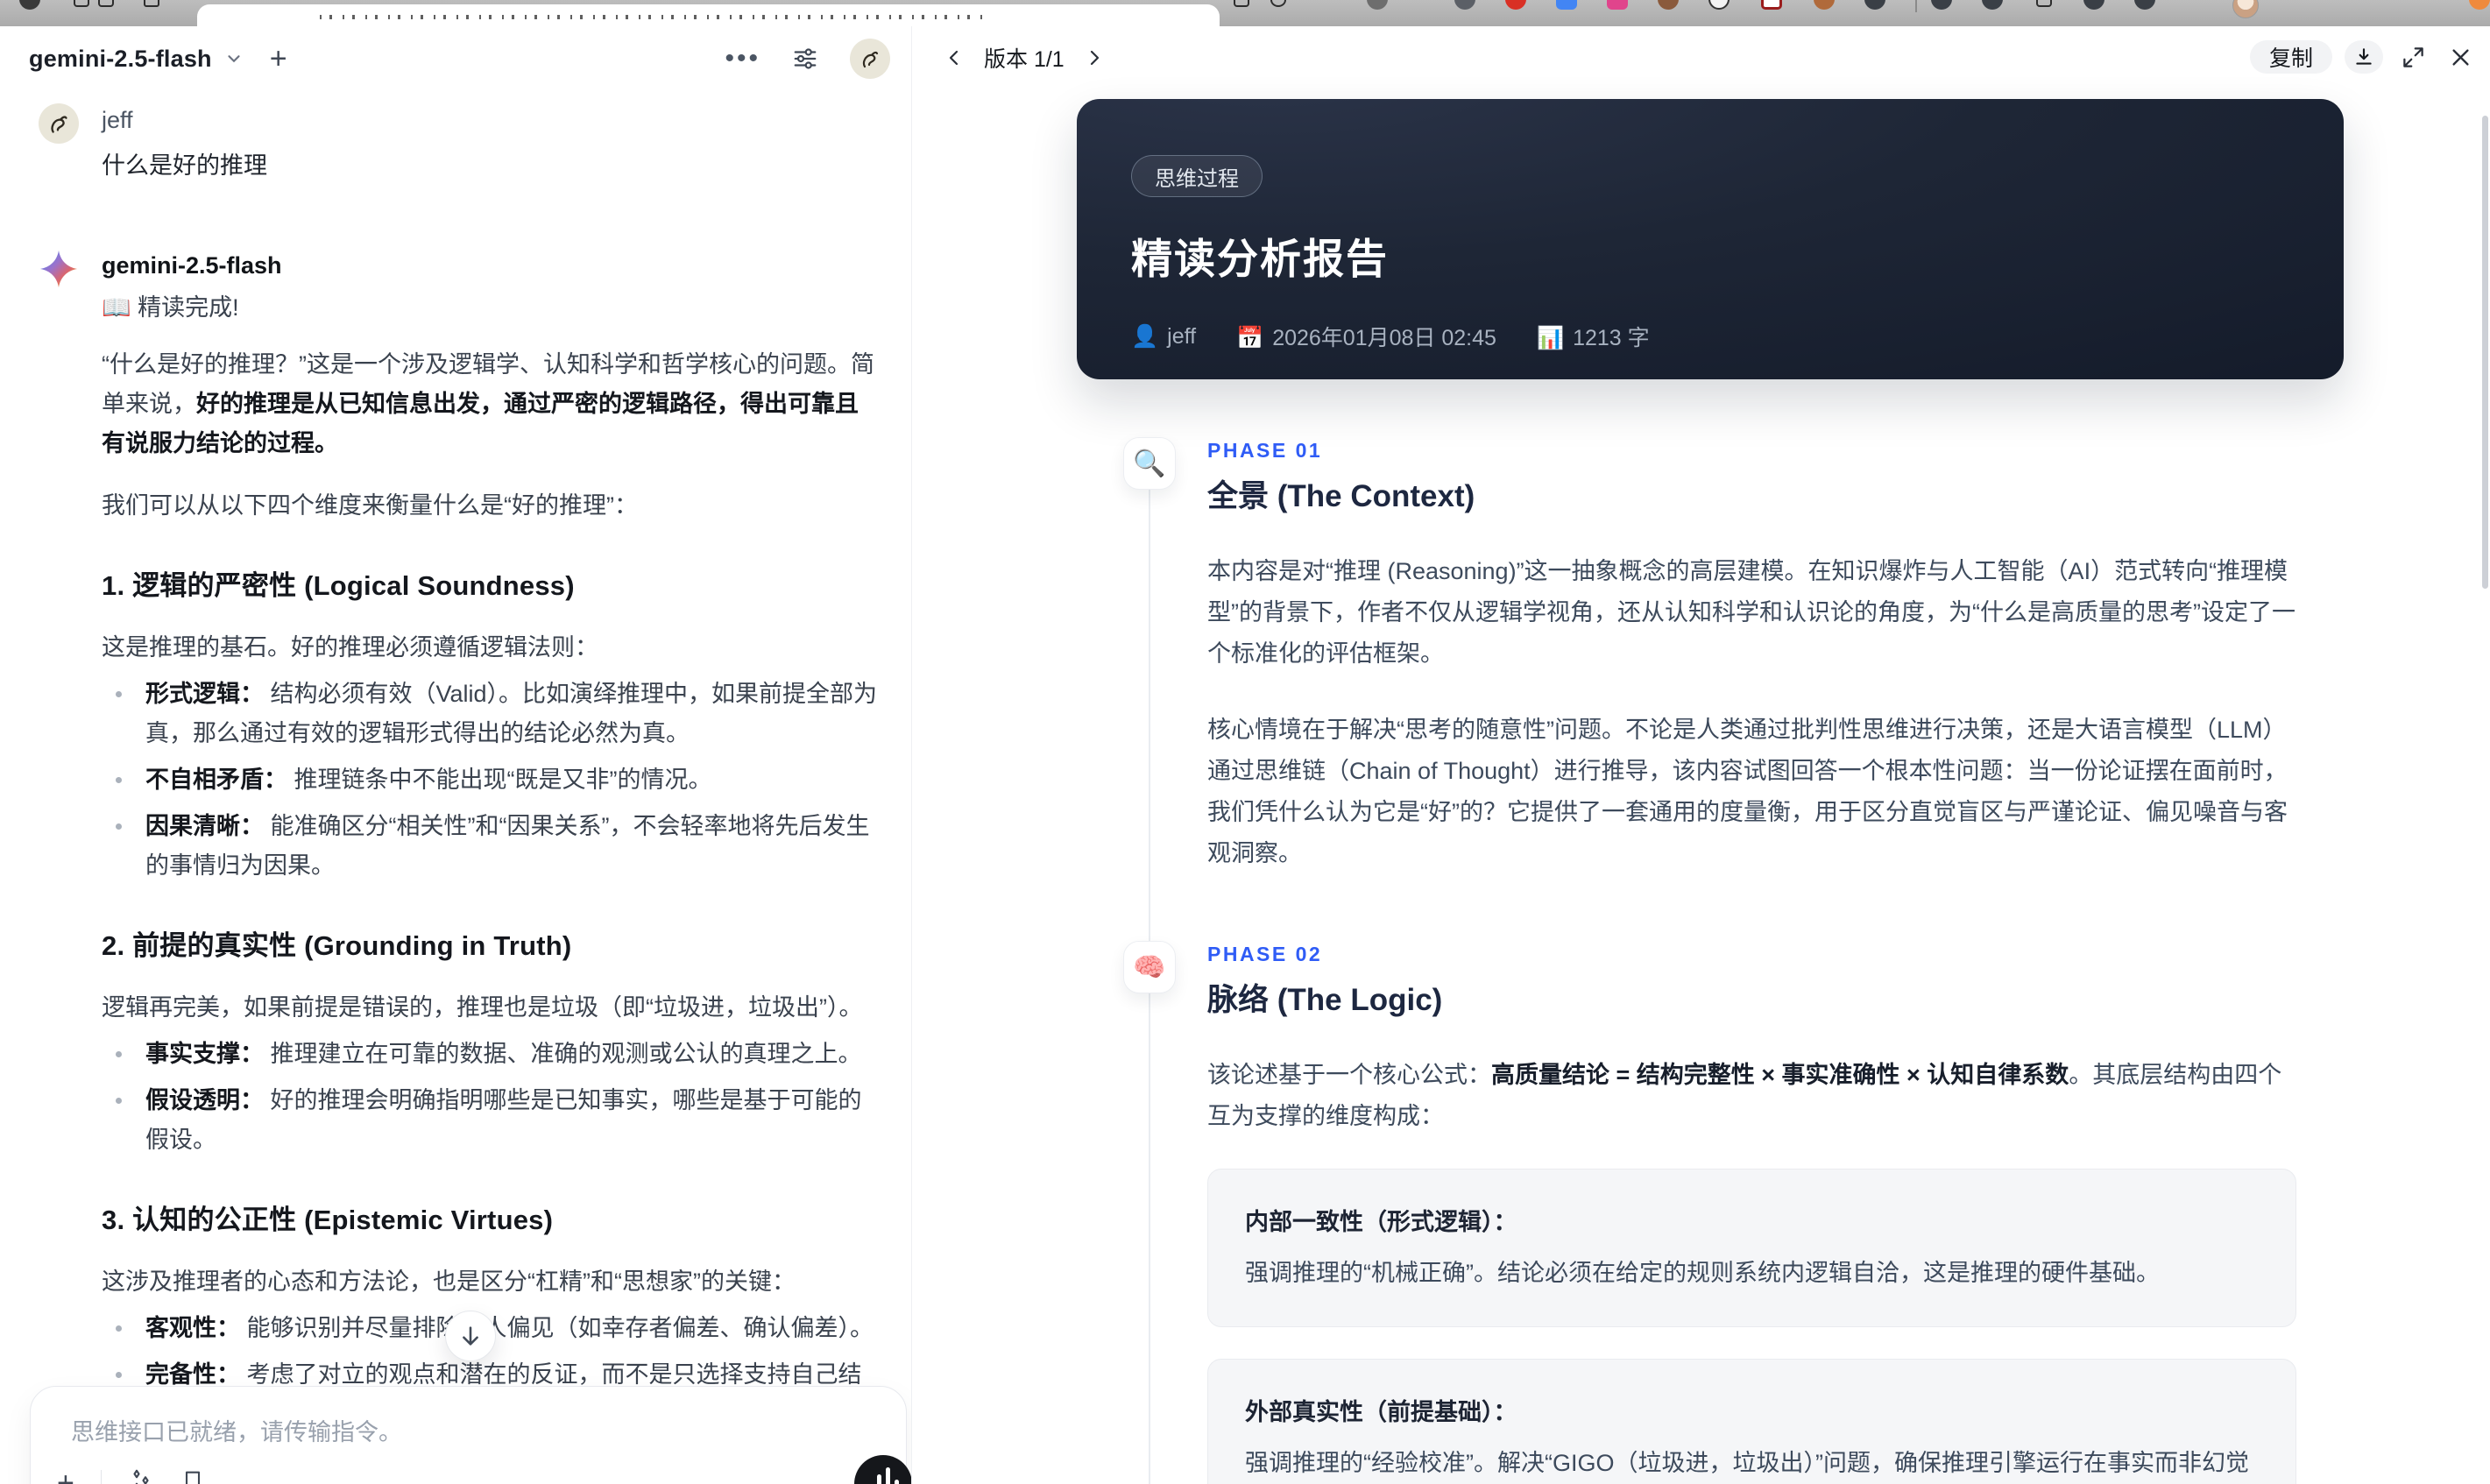  Describe the element at coordinates (184, 165) in the screenshot. I see `message-text: 什么是好的推理` at that location.